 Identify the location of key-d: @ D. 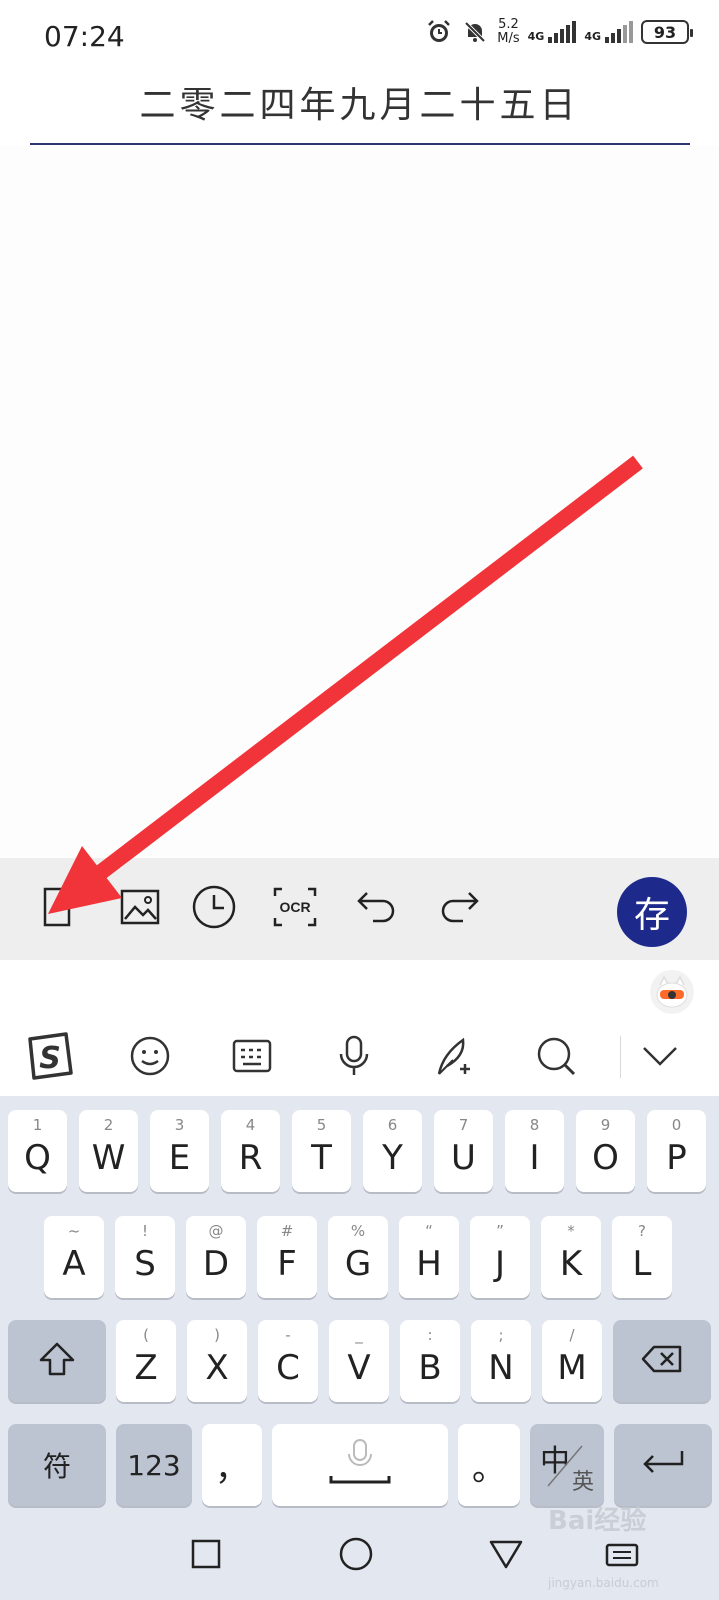
(216, 1257).